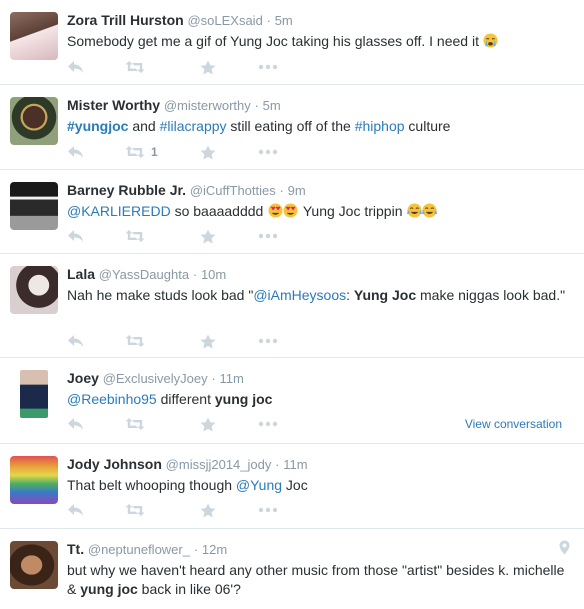 The image size is (584, 609). I want to click on tweet-handle: @soLEXsaid, so click(224, 20).